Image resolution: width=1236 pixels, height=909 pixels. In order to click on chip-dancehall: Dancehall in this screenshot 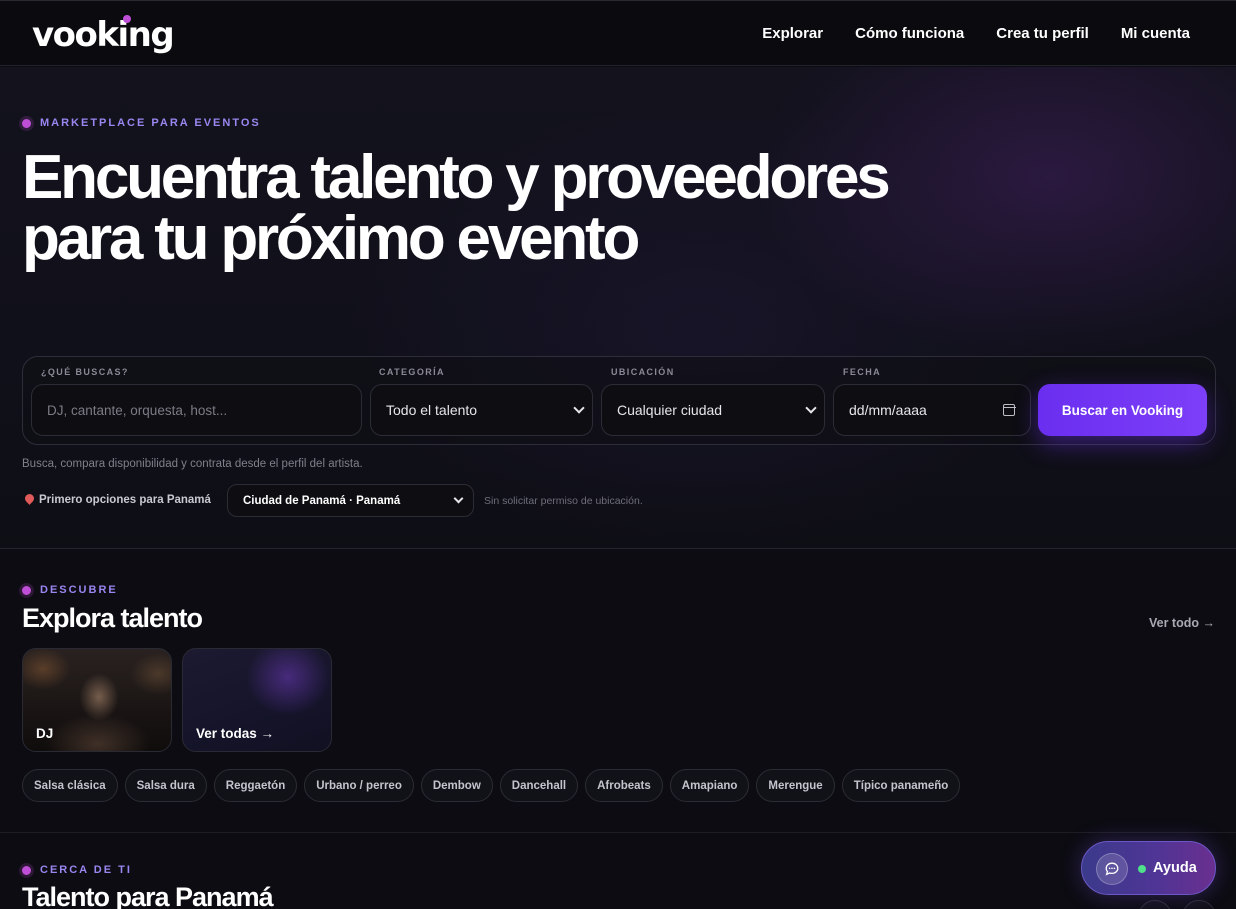, I will do `click(539, 785)`.